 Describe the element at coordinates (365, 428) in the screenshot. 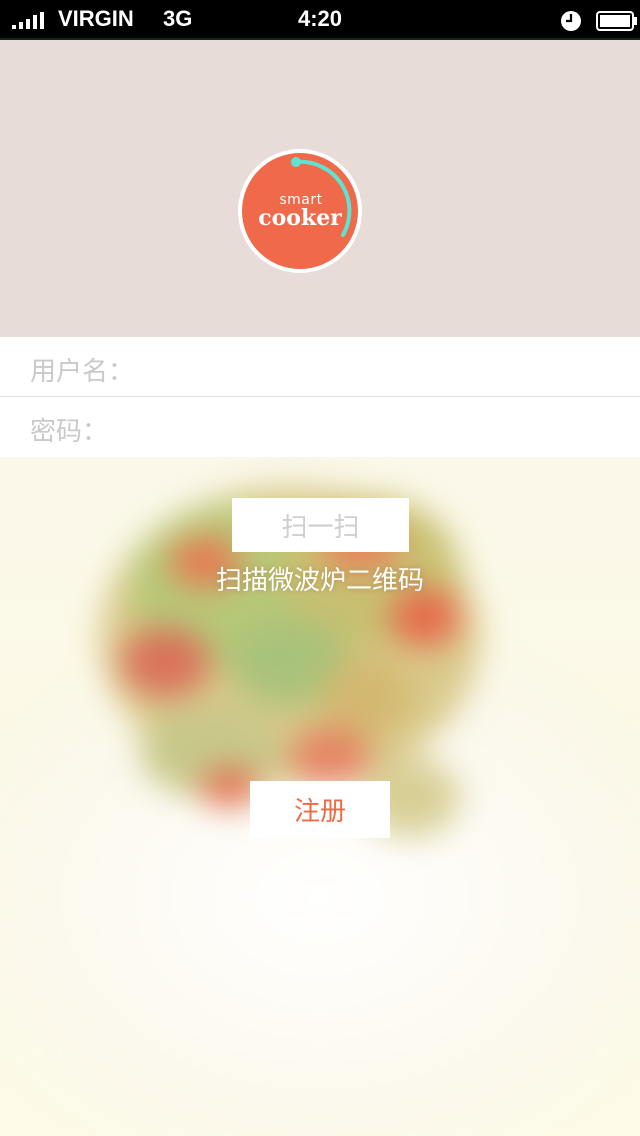

I see `password-input` at that location.